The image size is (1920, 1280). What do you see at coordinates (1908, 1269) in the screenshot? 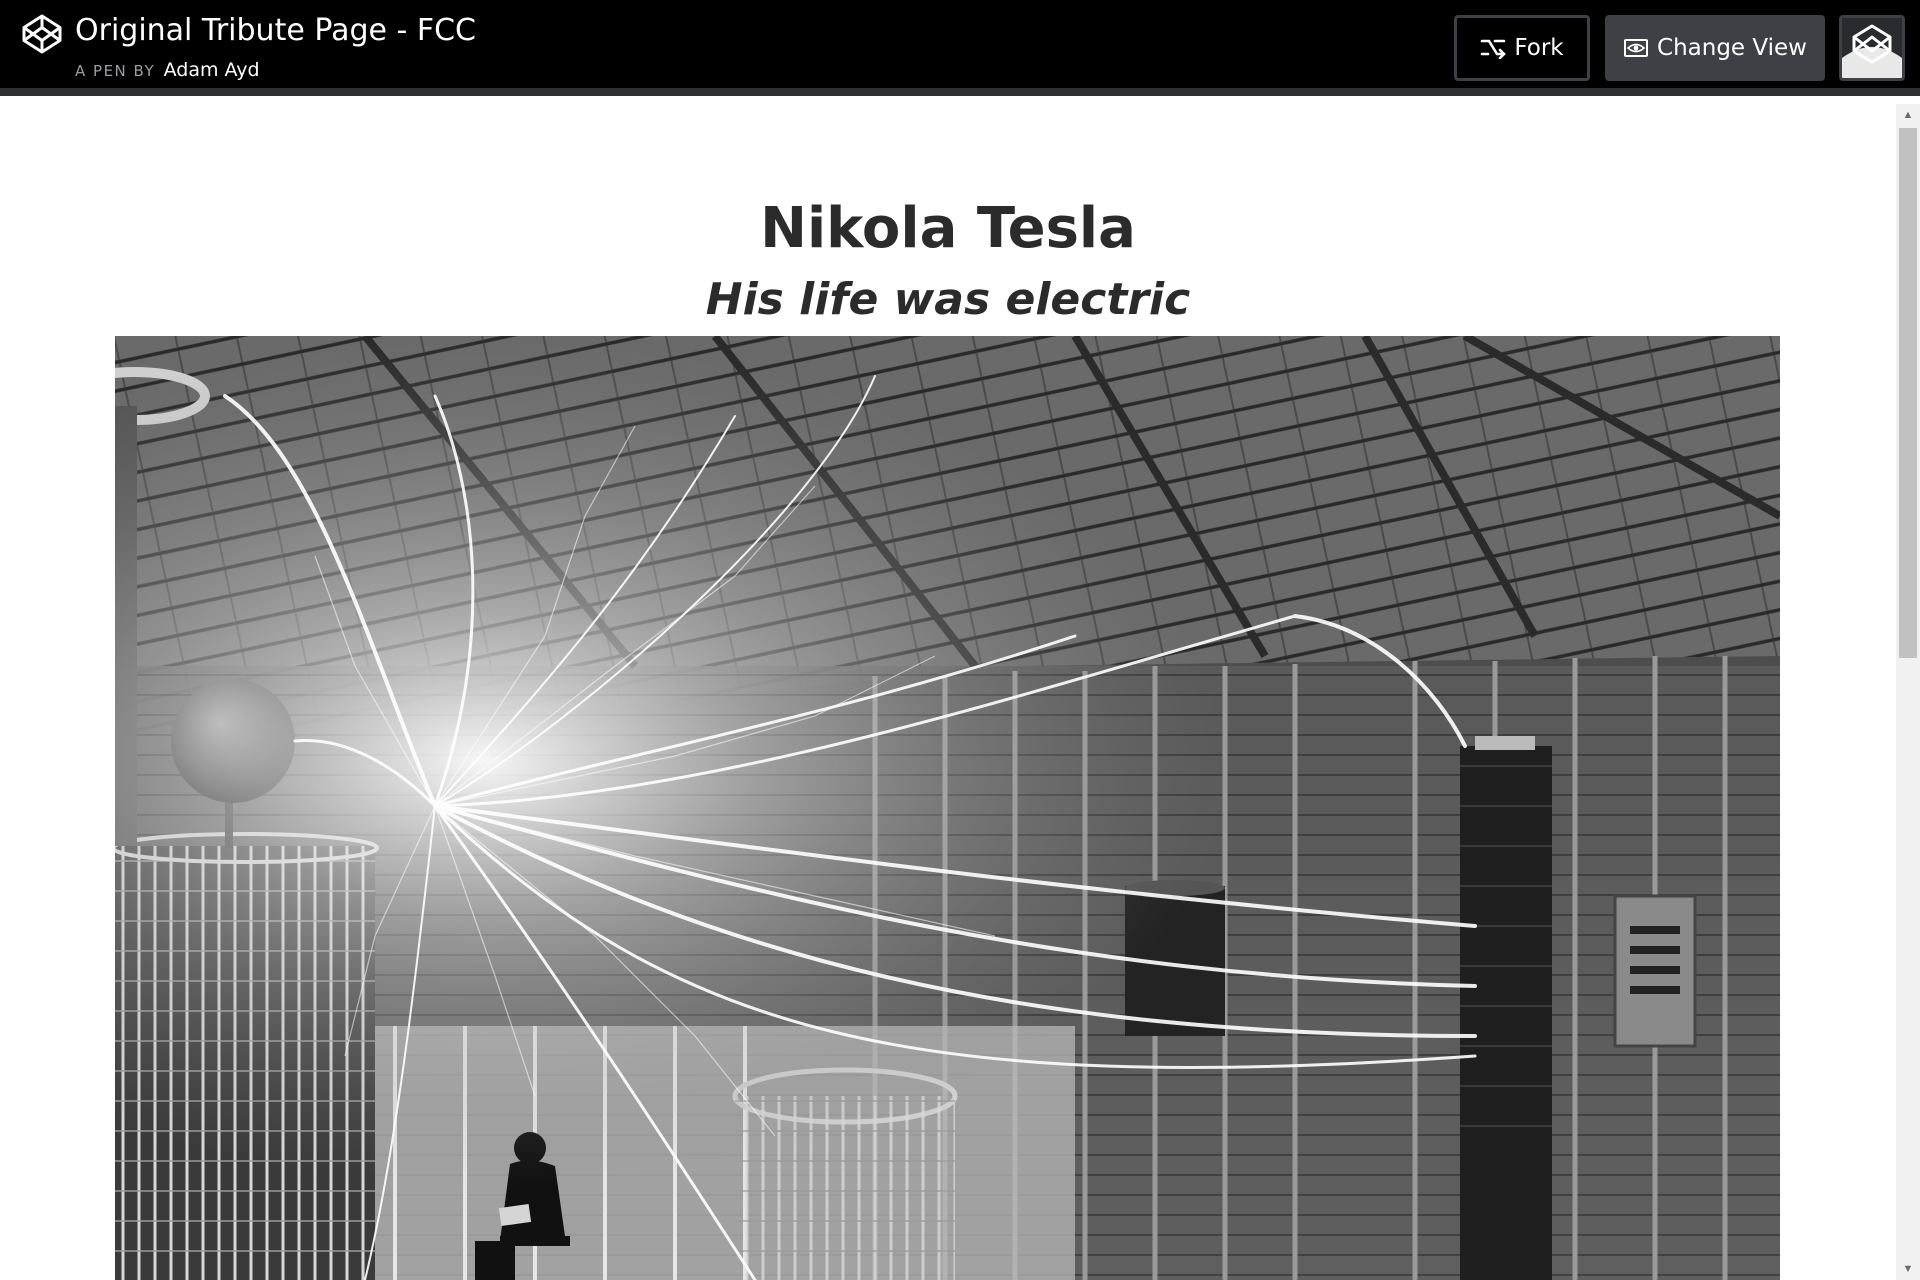
I see `scroll-down-arrow-icon: ▼` at bounding box center [1908, 1269].